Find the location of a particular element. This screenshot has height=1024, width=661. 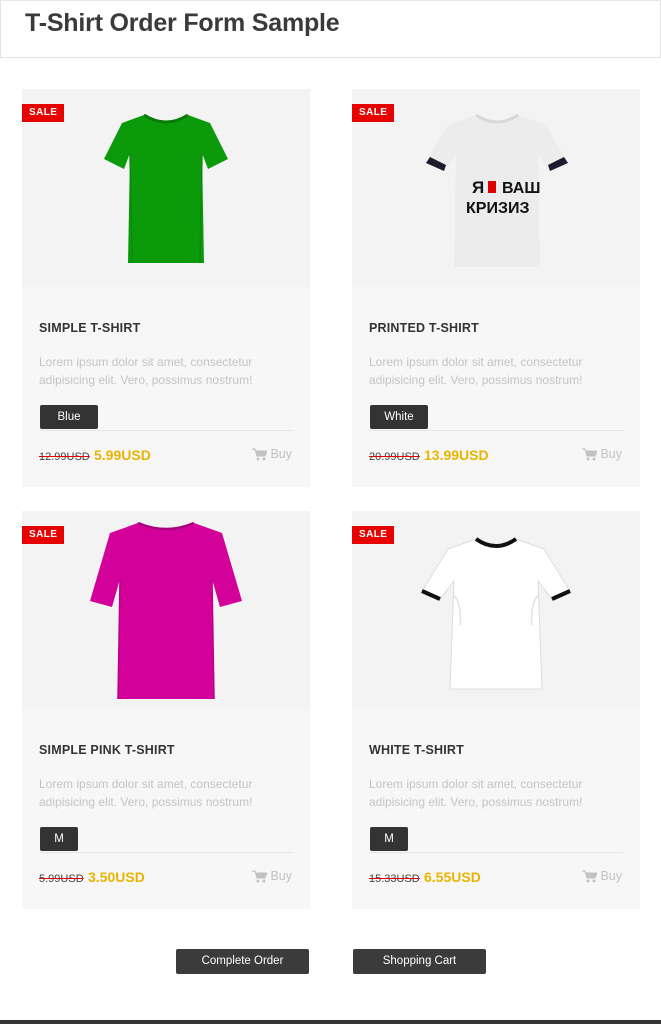

green-tshirt-image is located at coordinates (166, 188).